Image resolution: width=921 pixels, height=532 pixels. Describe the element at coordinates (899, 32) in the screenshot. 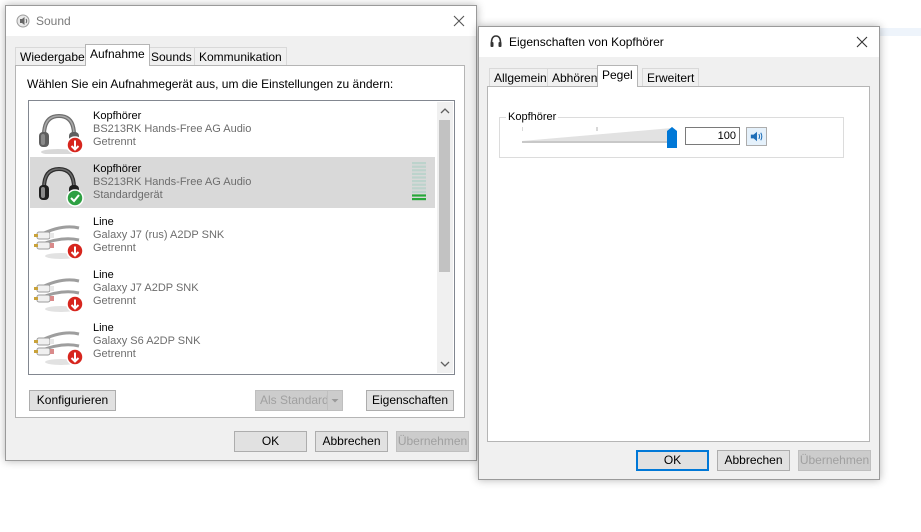

I see `background-strip` at that location.